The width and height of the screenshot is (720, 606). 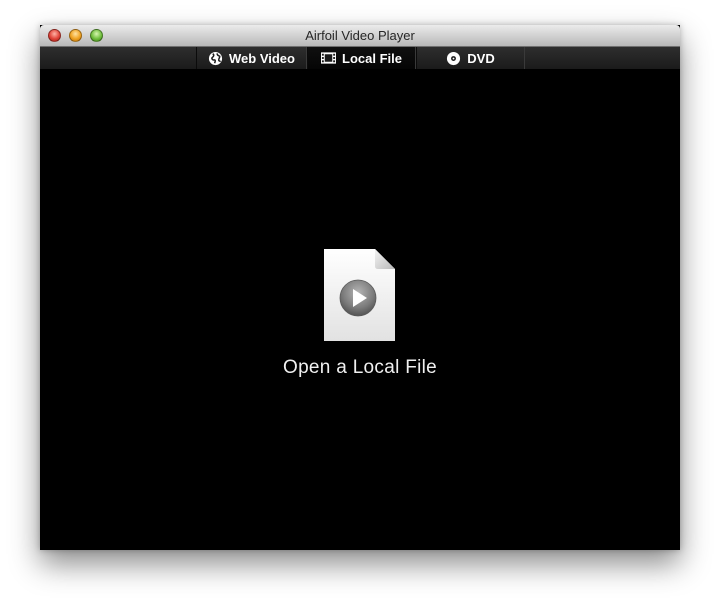 What do you see at coordinates (453, 58) in the screenshot?
I see `disc-icon` at bounding box center [453, 58].